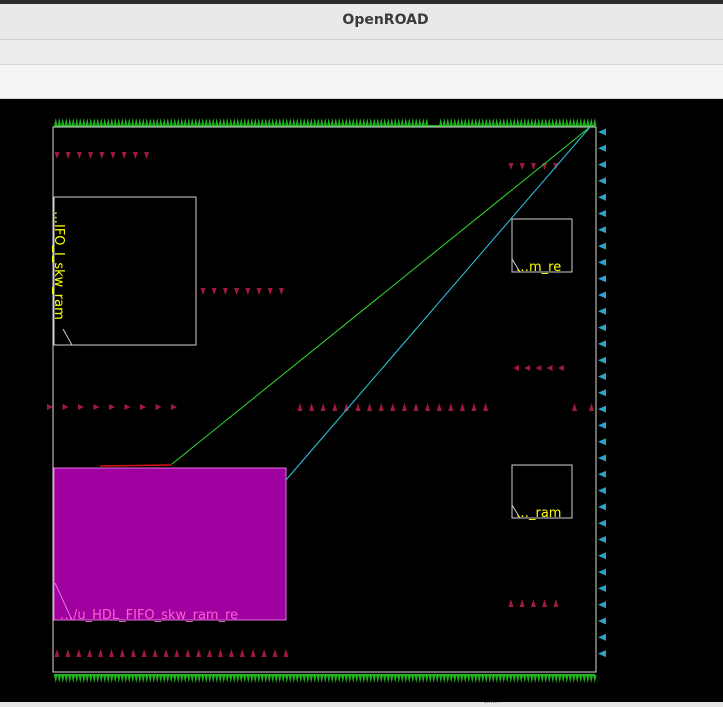 Image resolution: width=723 pixels, height=707 pixels. I want to click on macro-right-top: …m_re, so click(542, 246).